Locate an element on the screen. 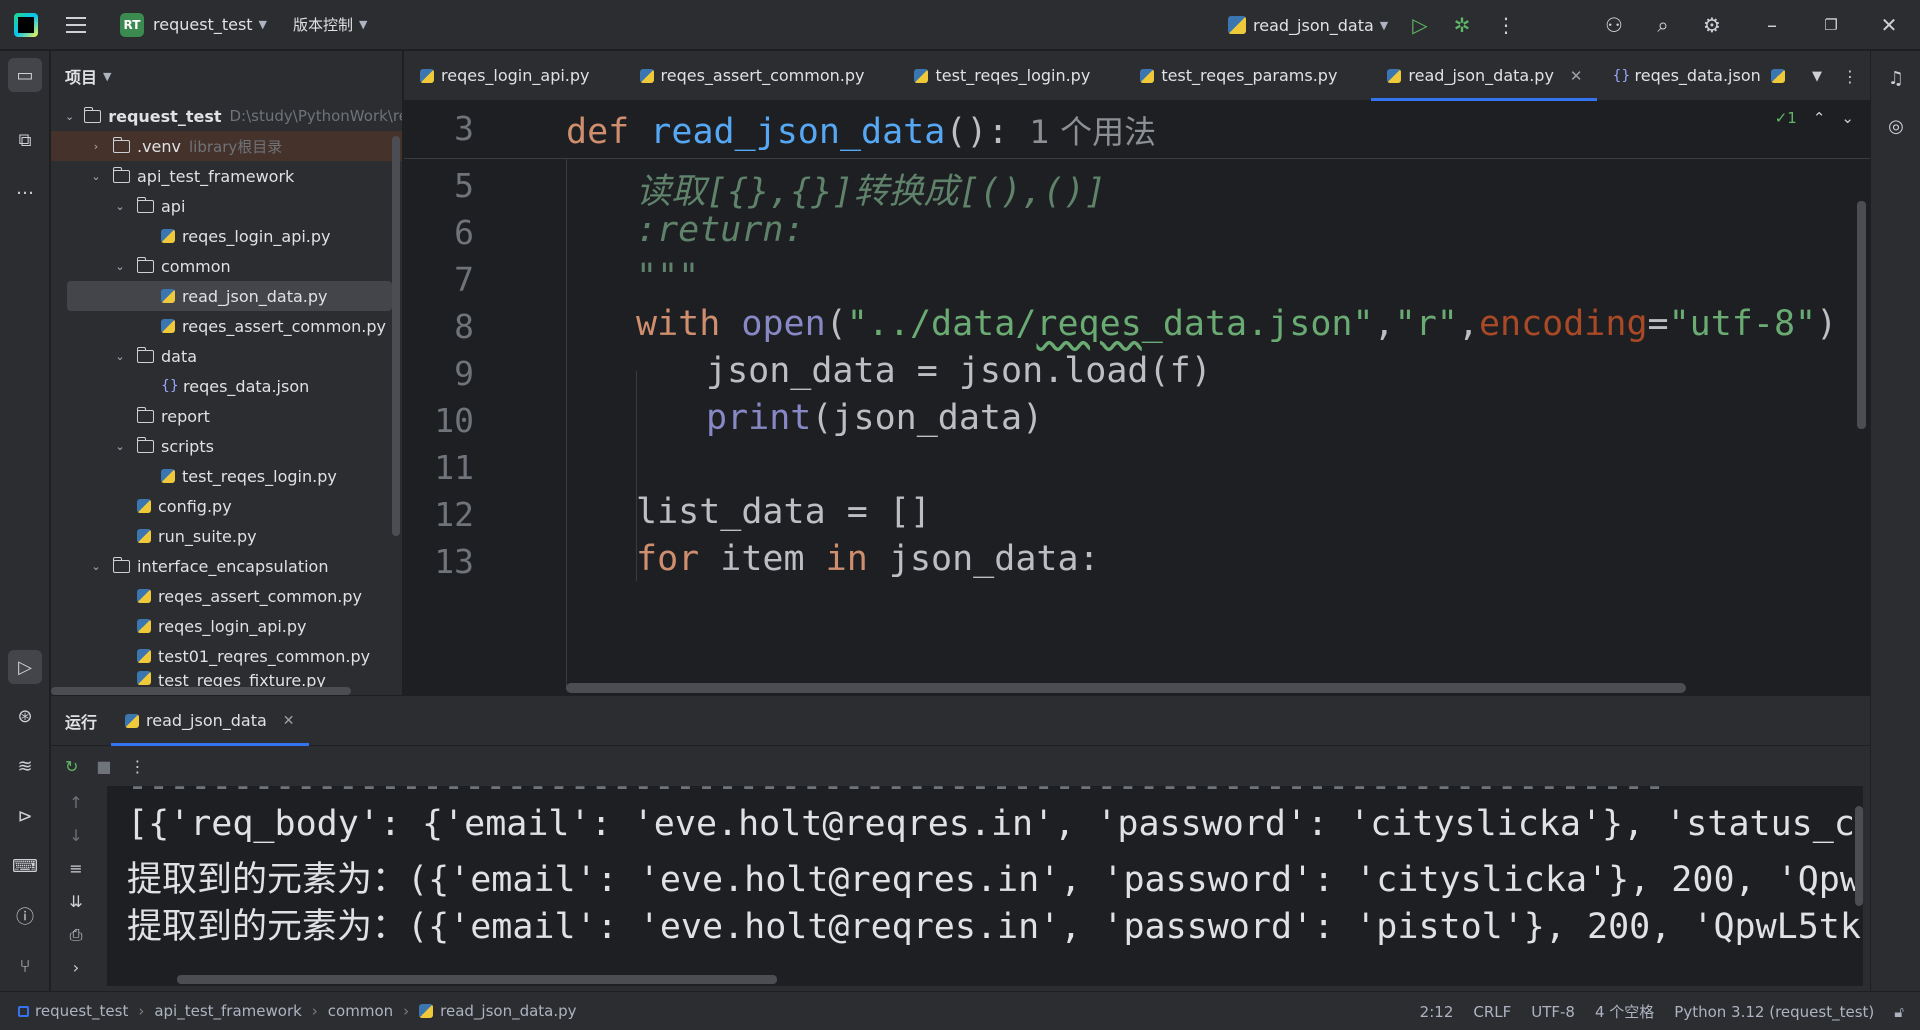 This screenshot has height=1030, width=1920. tree-item-data: ⌄ data is located at coordinates (226, 356).